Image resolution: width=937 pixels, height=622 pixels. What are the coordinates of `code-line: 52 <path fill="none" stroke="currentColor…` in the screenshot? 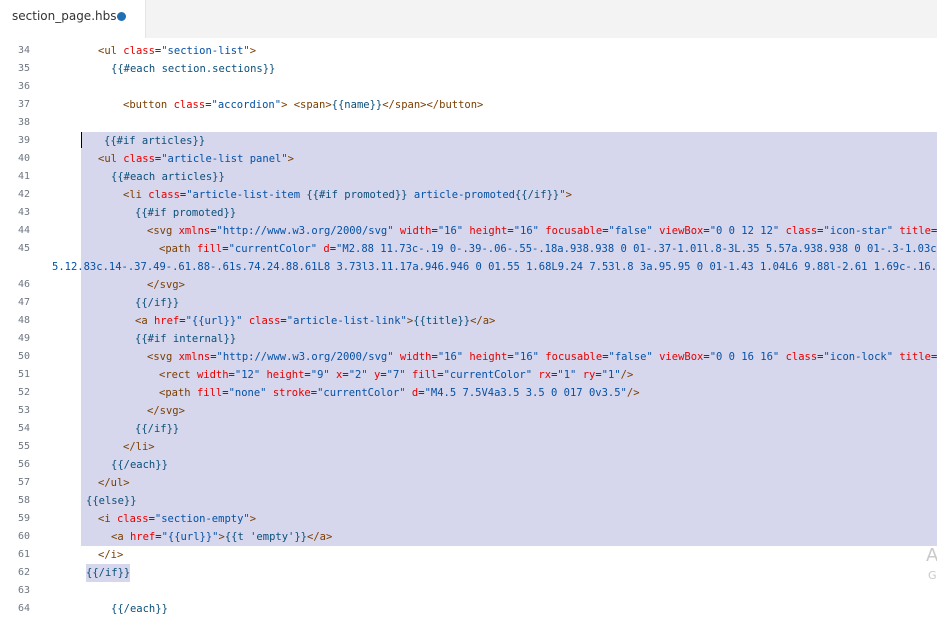 It's located at (468, 393).